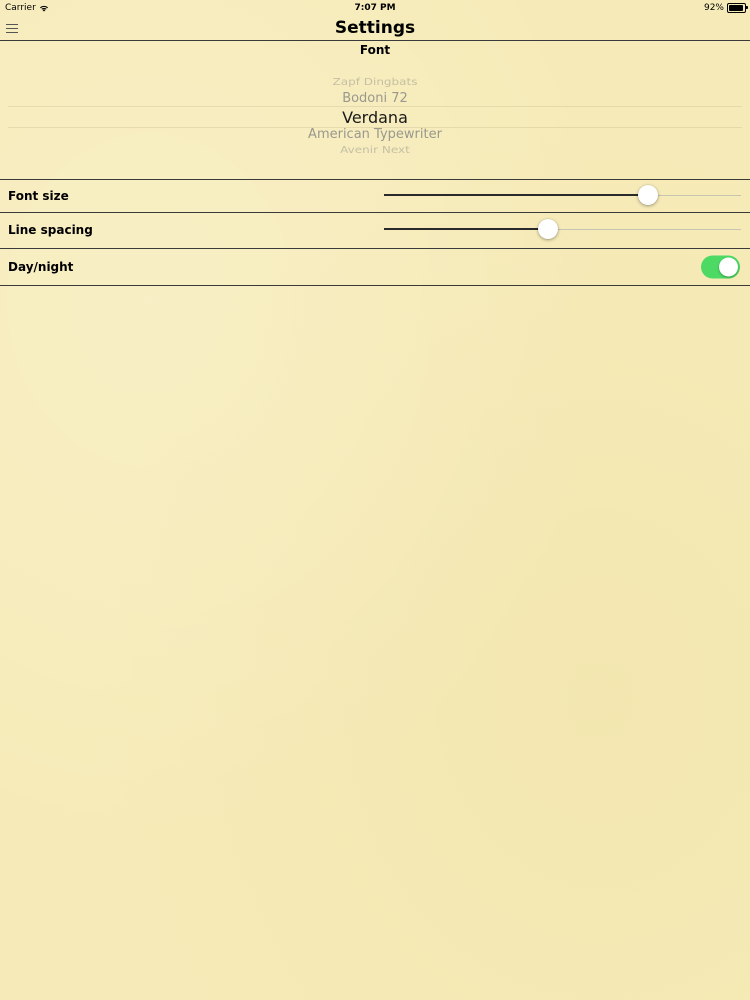  I want to click on font-size-row: Font size, so click(375, 196).